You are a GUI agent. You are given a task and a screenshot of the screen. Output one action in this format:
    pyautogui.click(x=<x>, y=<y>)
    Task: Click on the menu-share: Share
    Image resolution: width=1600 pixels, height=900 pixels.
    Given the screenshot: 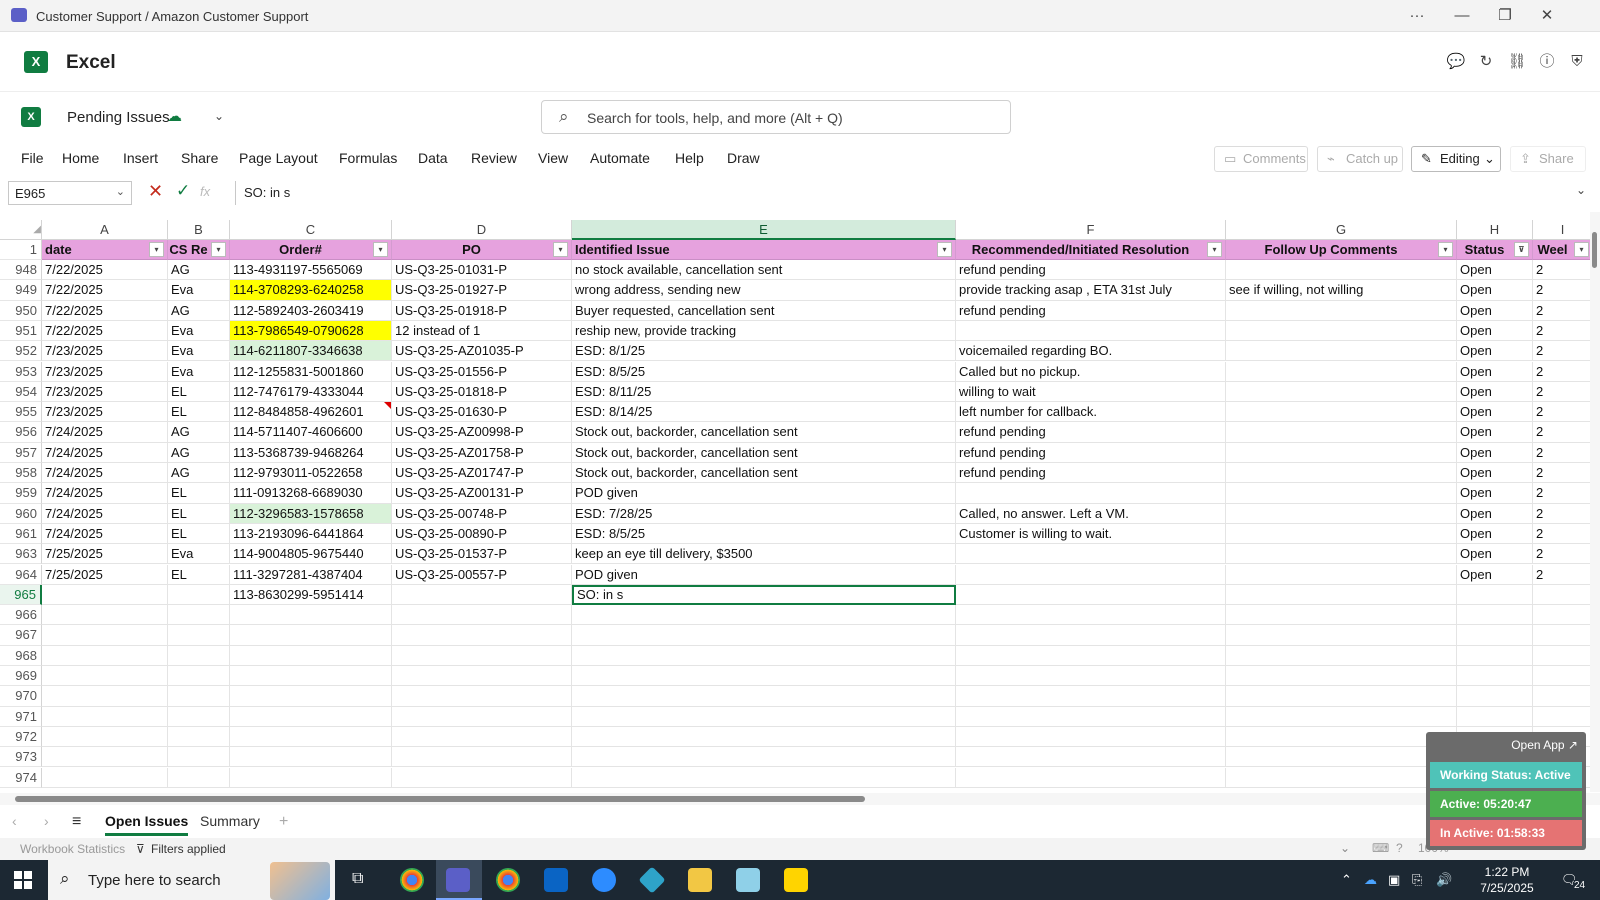 What is the action you would take?
    pyautogui.click(x=199, y=158)
    